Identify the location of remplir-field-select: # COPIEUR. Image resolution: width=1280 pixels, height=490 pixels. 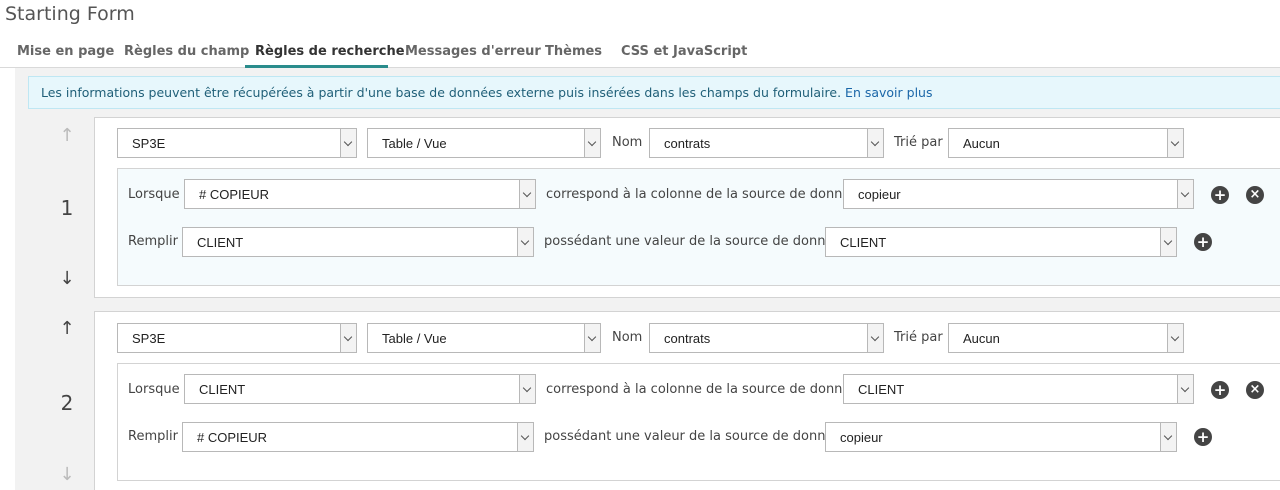
(358, 437).